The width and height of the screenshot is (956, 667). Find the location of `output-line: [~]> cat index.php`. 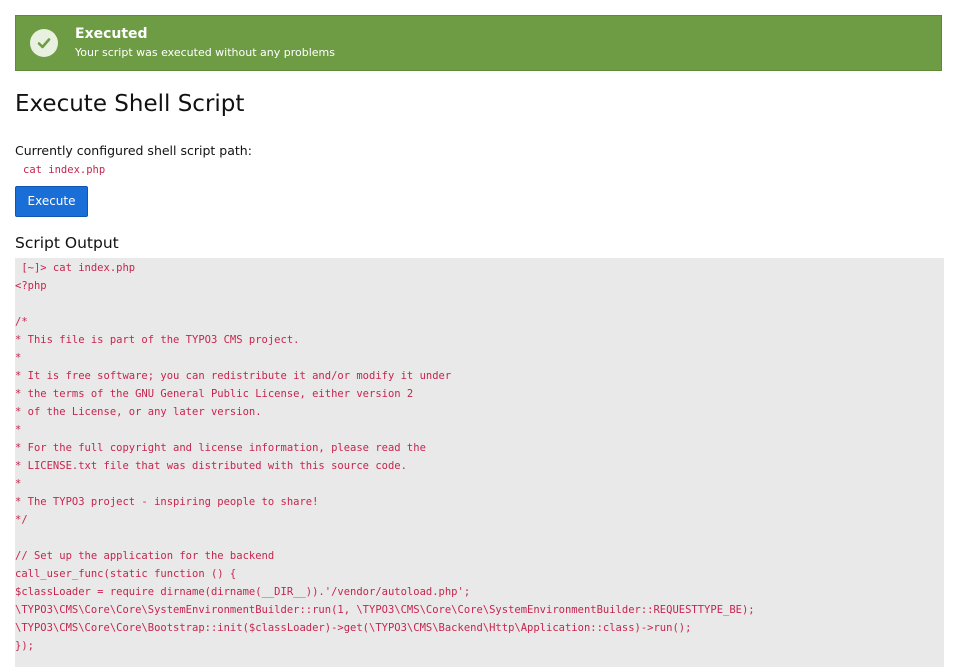

output-line: [~]> cat index.php is located at coordinates (75, 268).